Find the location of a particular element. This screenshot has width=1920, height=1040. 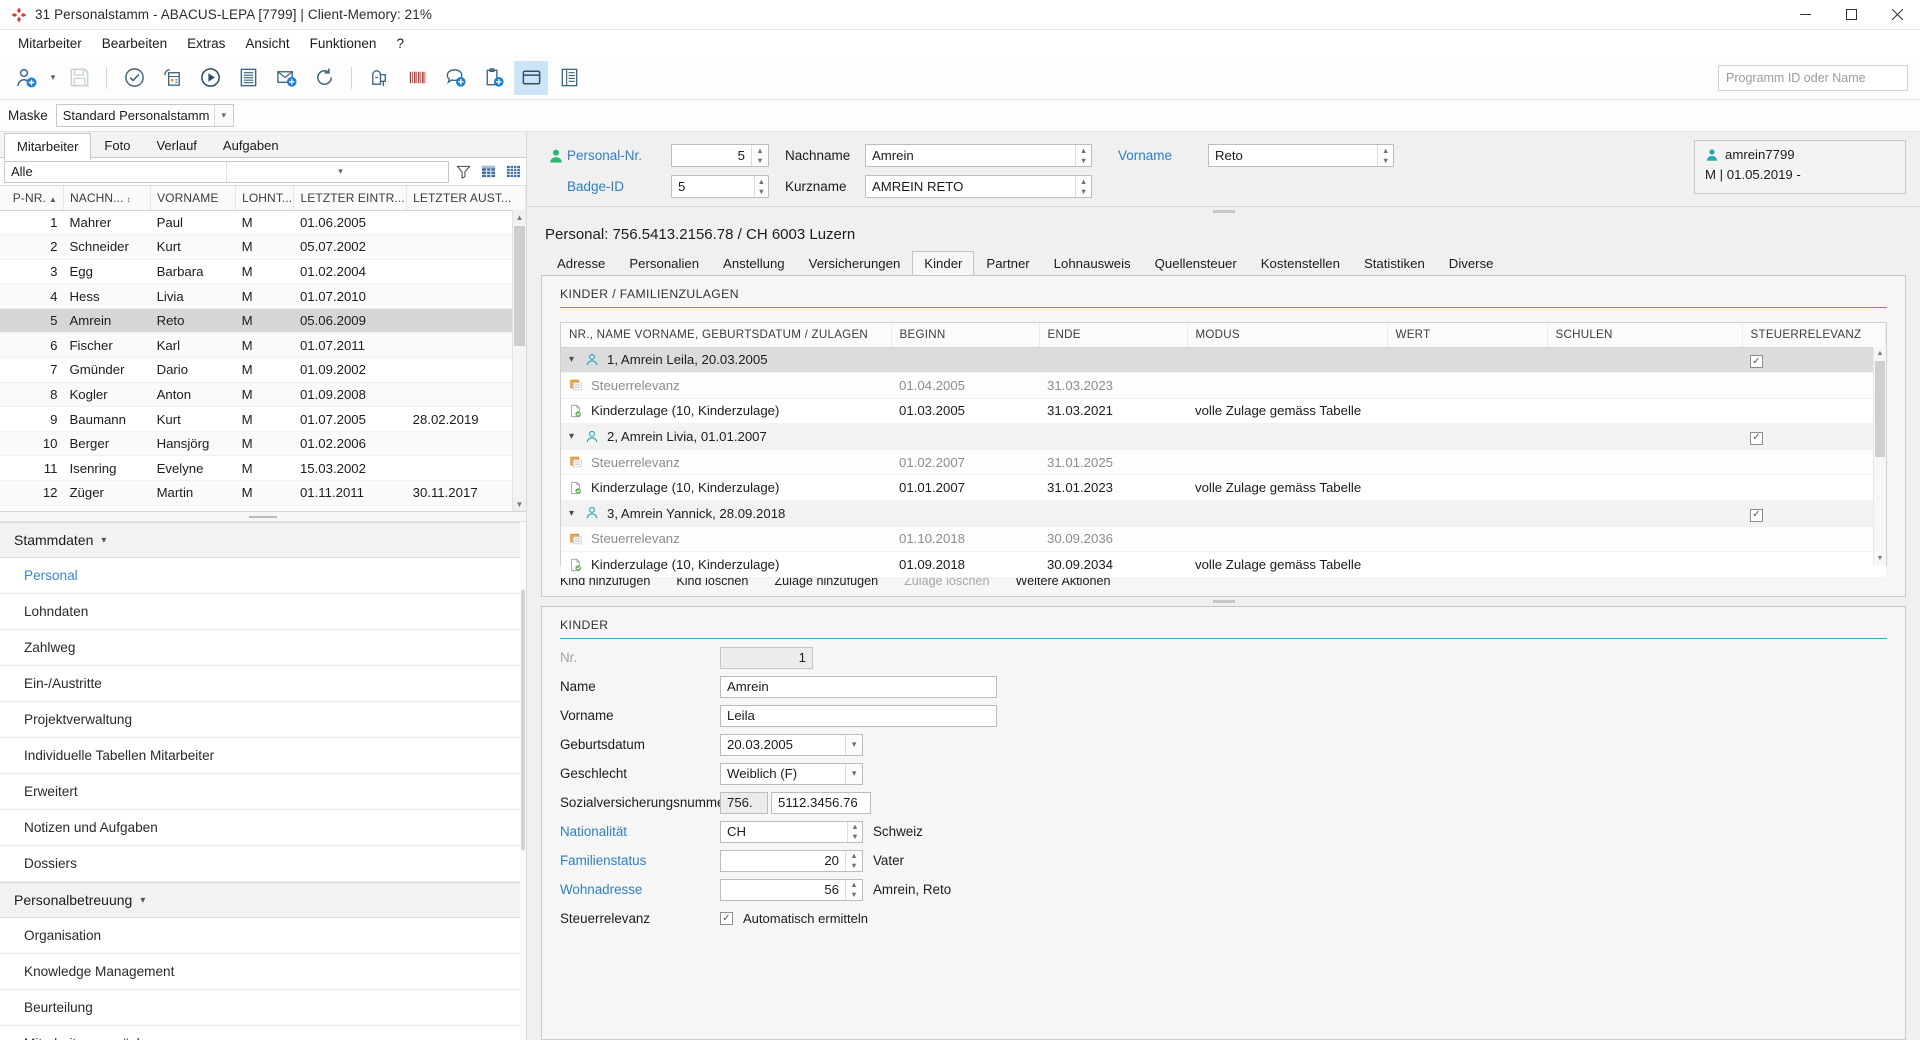

kurzname-field: ▲▼ is located at coordinates (978, 186).